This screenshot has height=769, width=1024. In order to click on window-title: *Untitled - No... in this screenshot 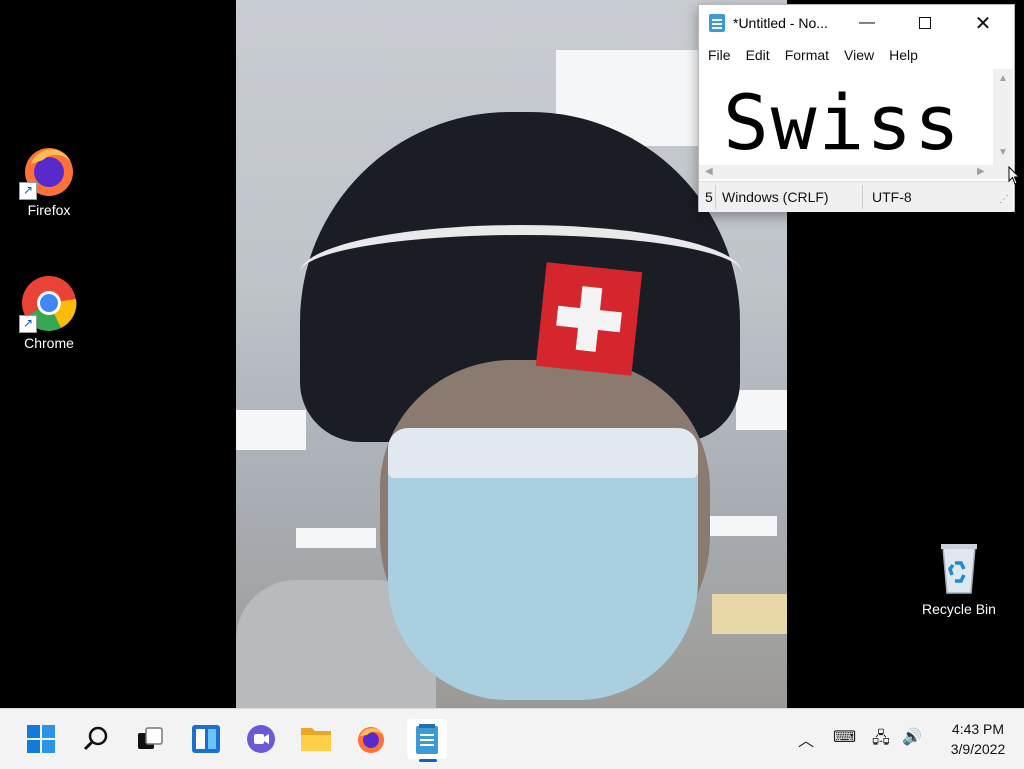, I will do `click(780, 23)`.